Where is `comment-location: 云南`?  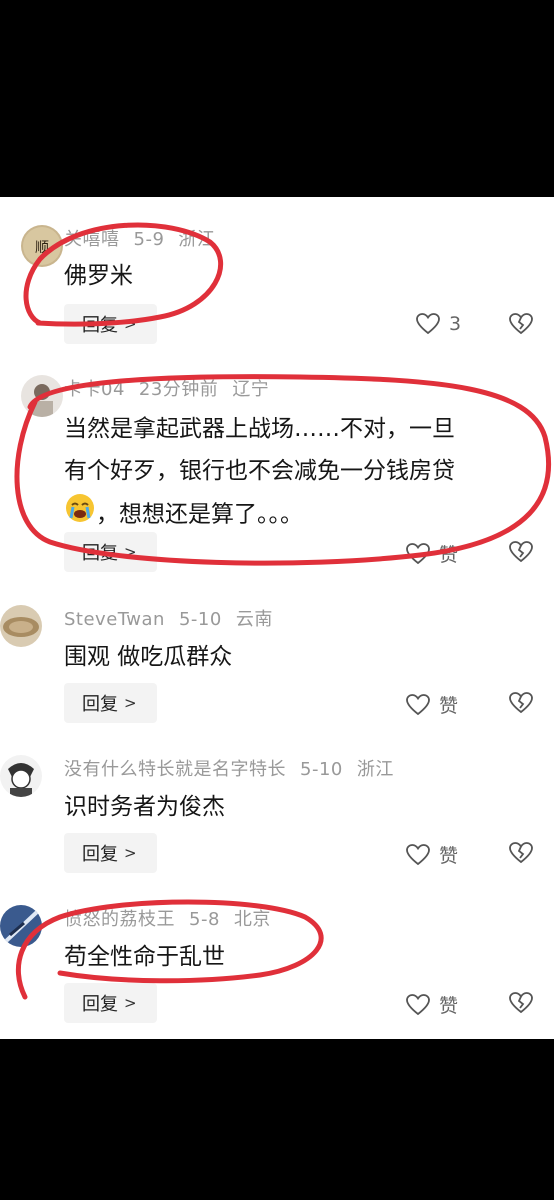 comment-location: 云南 is located at coordinates (254, 619).